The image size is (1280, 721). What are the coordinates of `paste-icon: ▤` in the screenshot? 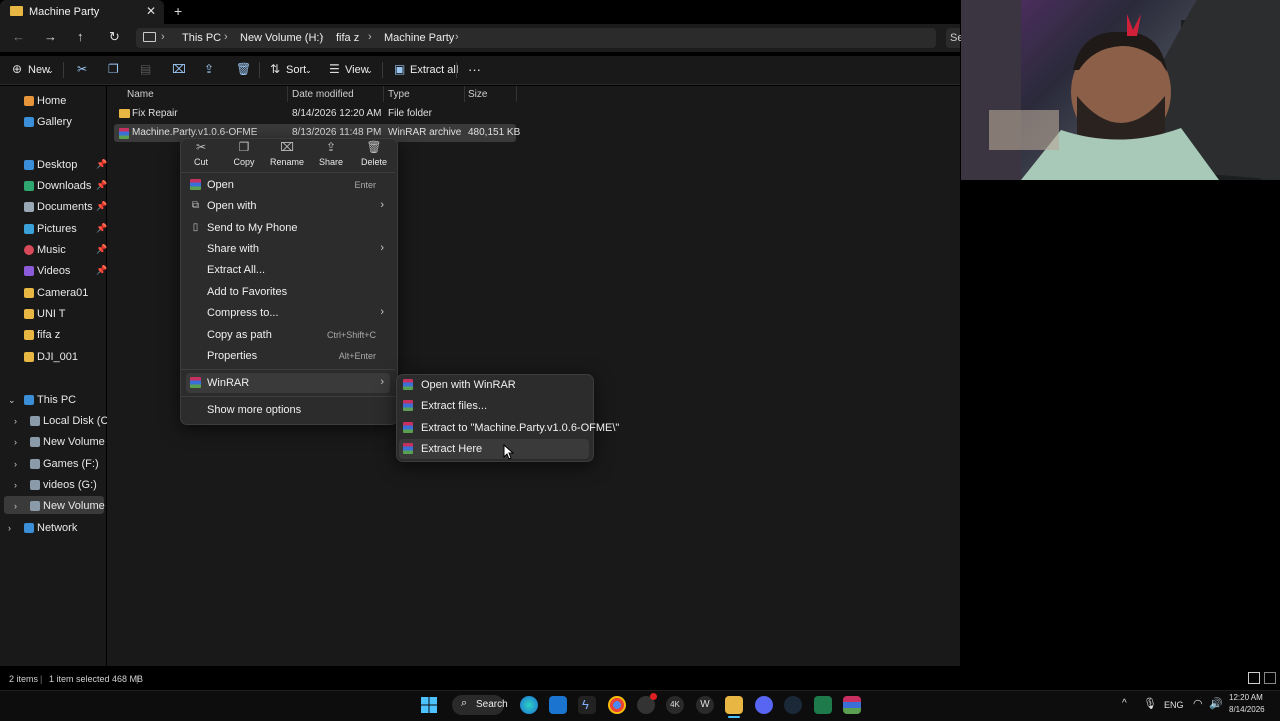 It's located at (145, 69).